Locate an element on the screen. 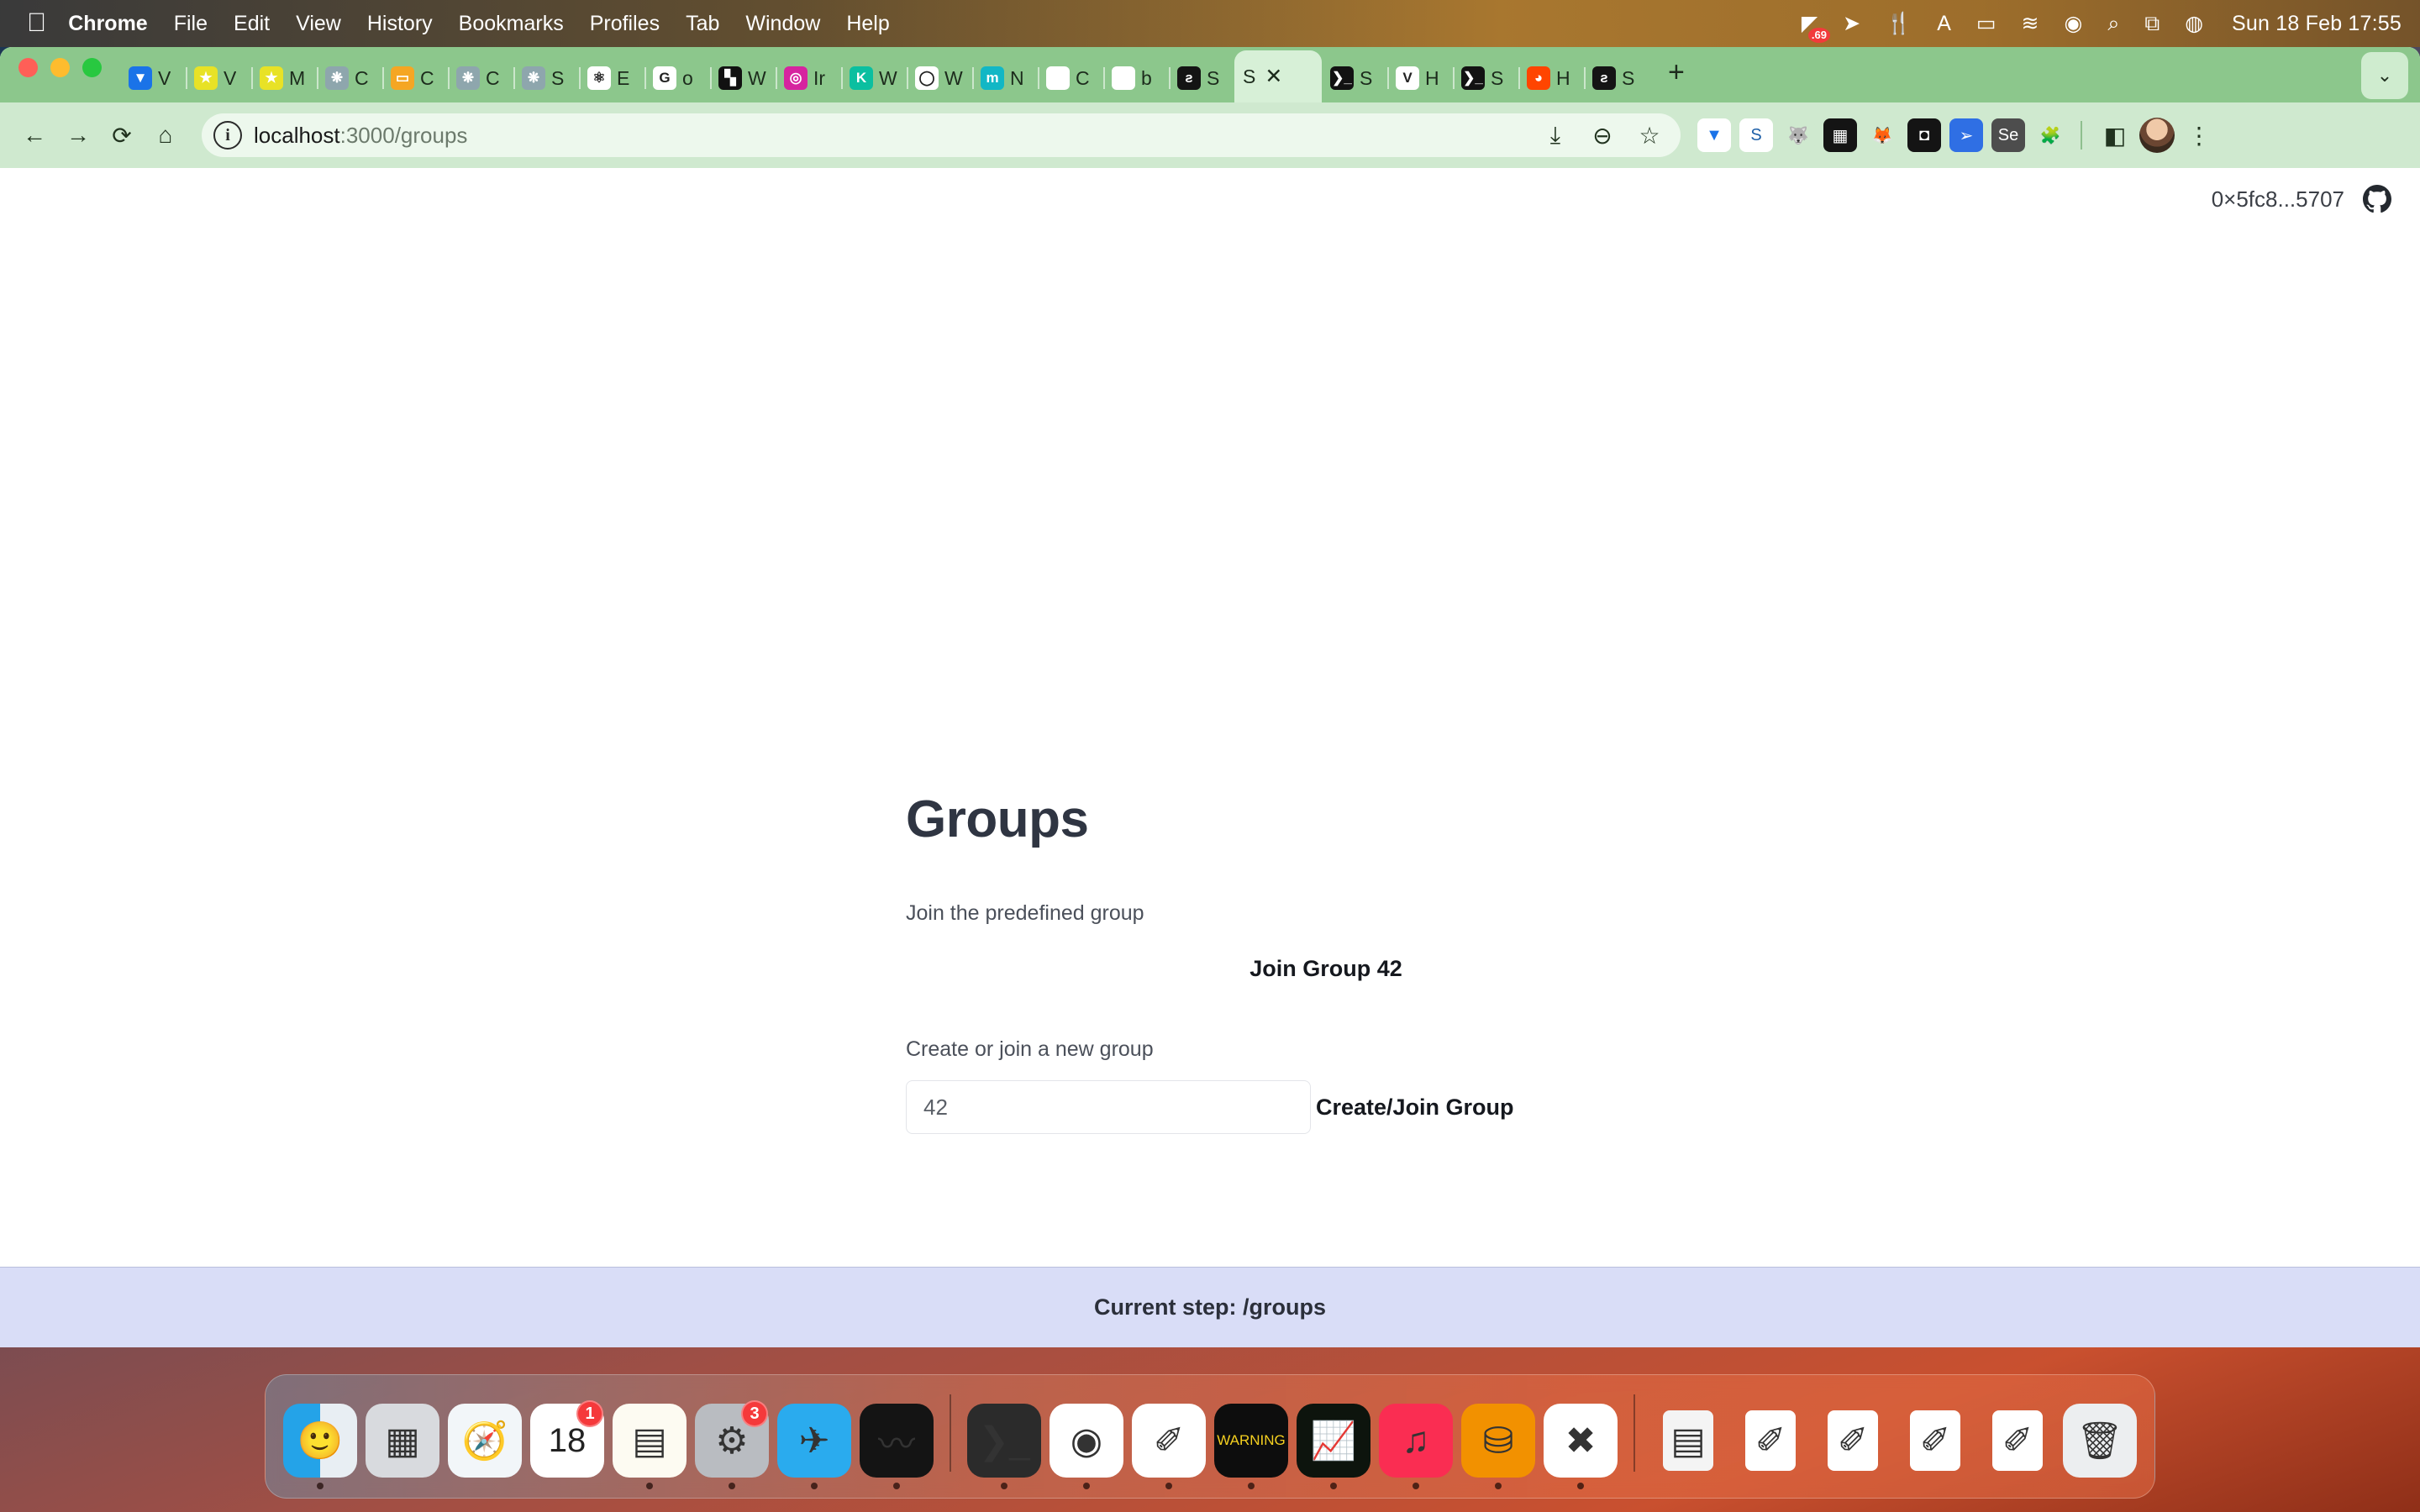  menu-item-edit: Edit is located at coordinates (252, 24).